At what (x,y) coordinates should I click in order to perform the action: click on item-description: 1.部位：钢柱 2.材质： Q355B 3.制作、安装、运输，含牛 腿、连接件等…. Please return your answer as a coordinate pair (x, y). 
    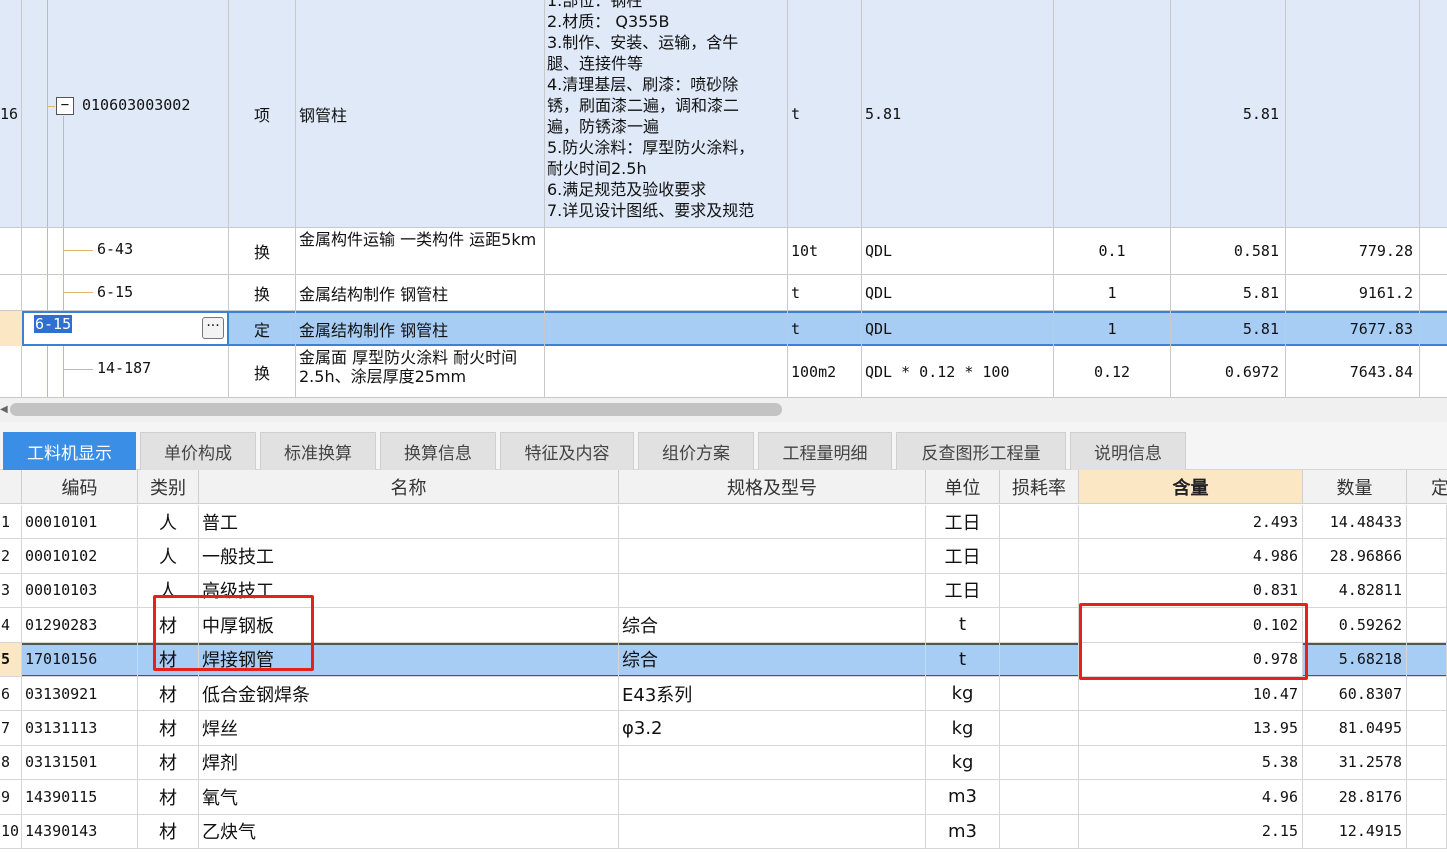
    Looking at the image, I should click on (666, 114).